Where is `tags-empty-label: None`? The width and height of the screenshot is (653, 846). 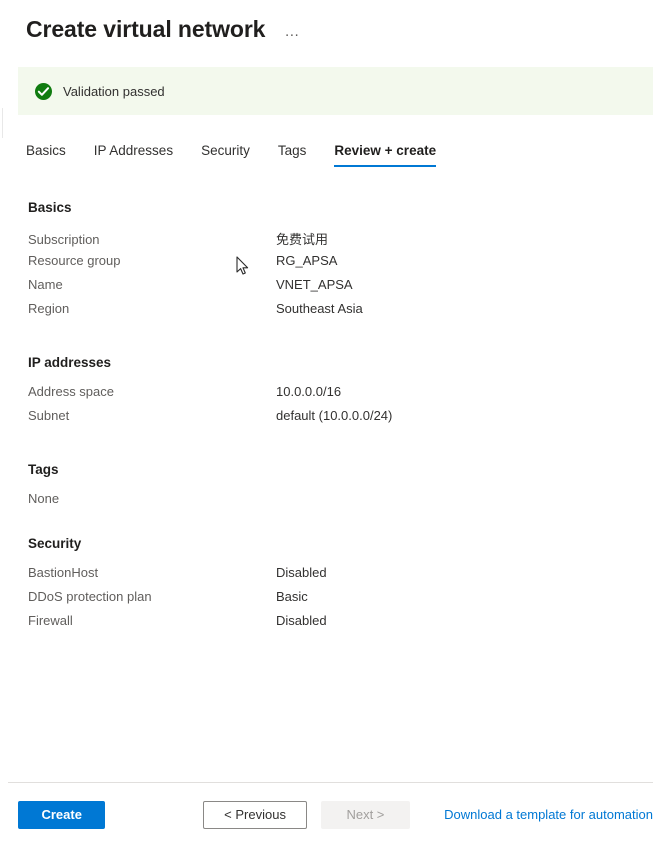 tags-empty-label: None is located at coordinates (44, 498).